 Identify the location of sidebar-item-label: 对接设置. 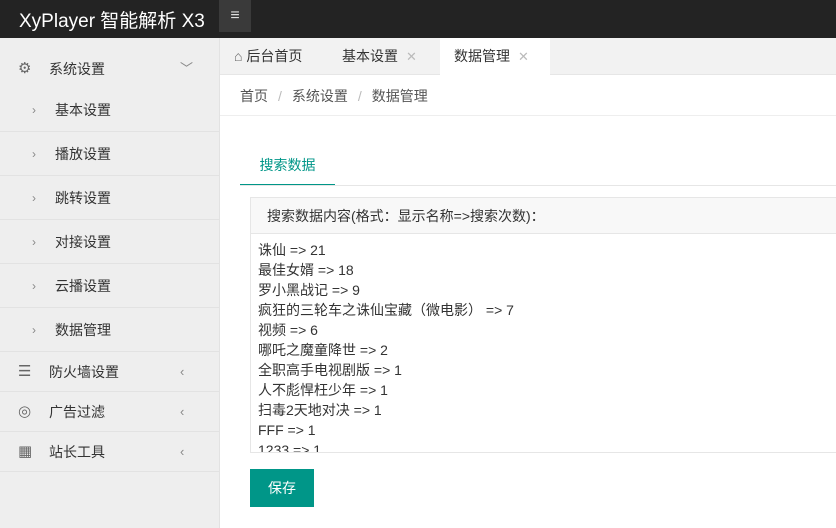
(83, 242).